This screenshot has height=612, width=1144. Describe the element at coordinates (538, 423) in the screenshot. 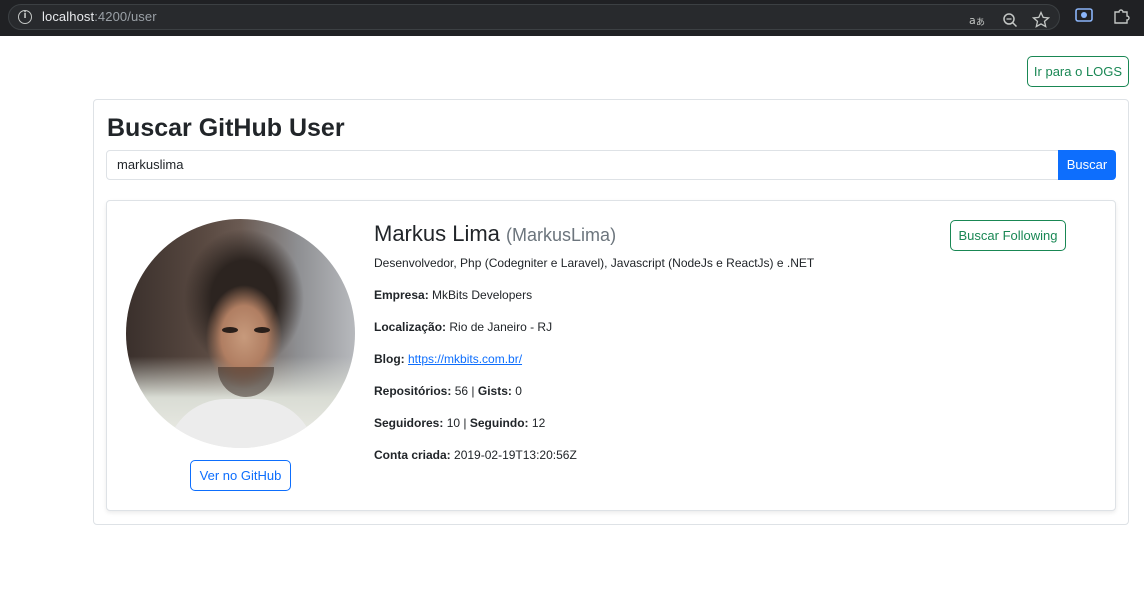

I see `following-value: 12` at that location.